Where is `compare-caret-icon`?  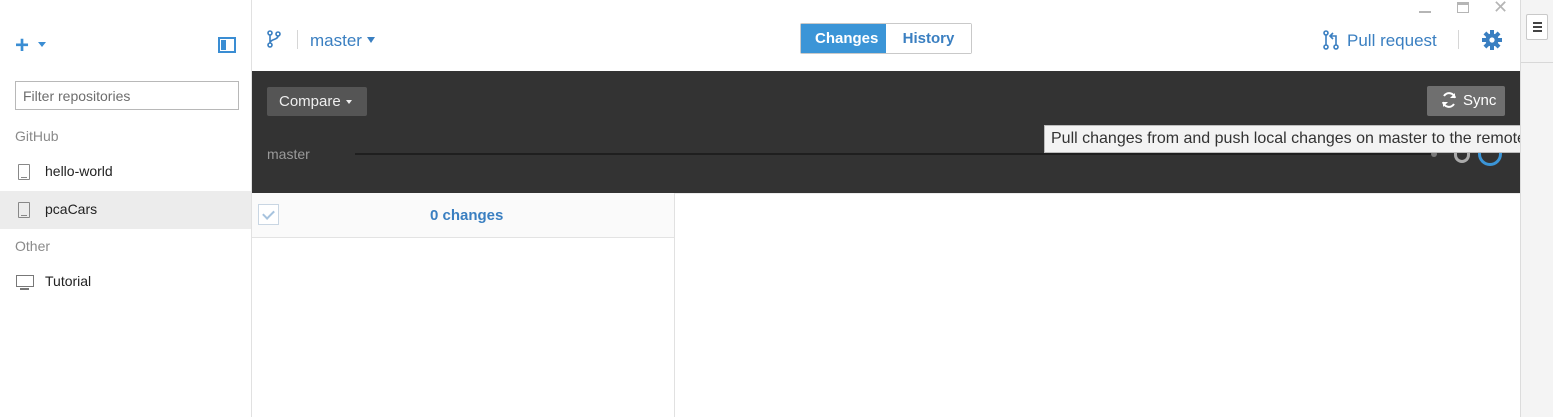 compare-caret-icon is located at coordinates (349, 102).